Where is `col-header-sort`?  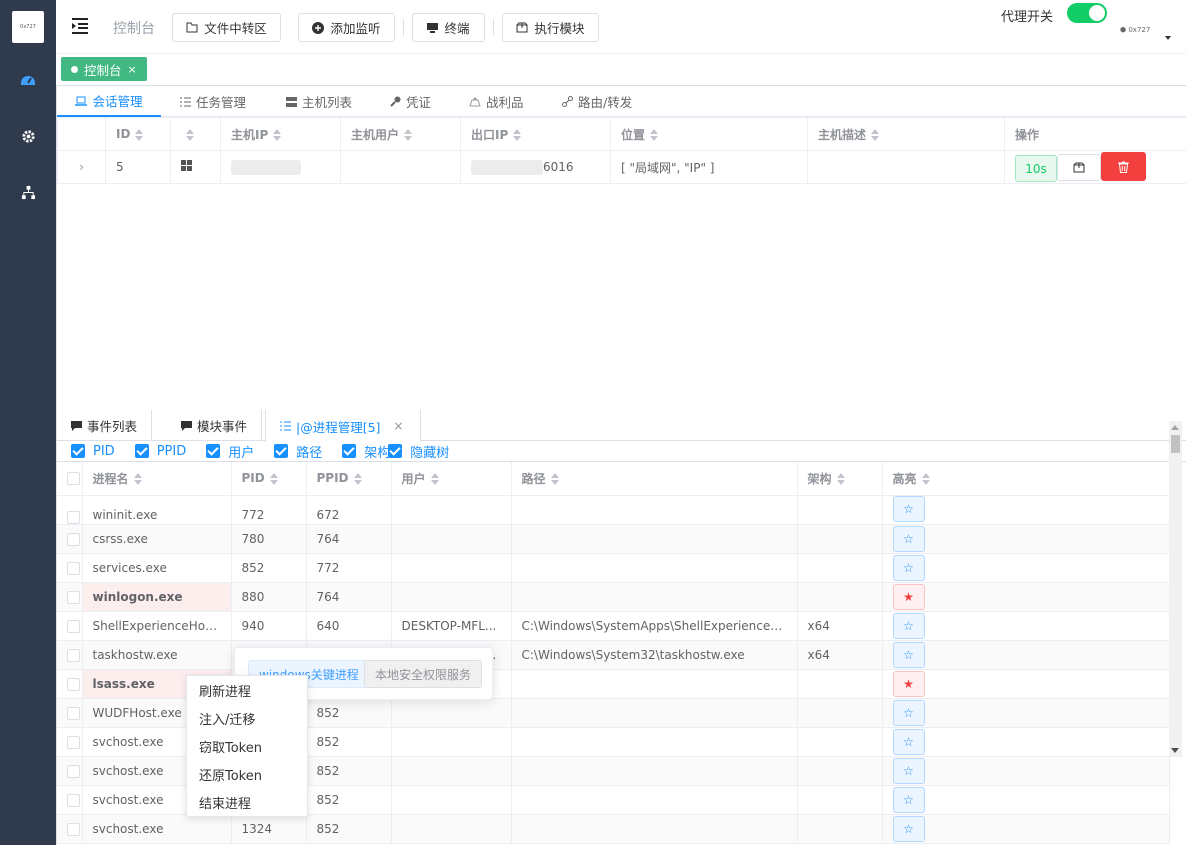 col-header-sort is located at coordinates (195, 134).